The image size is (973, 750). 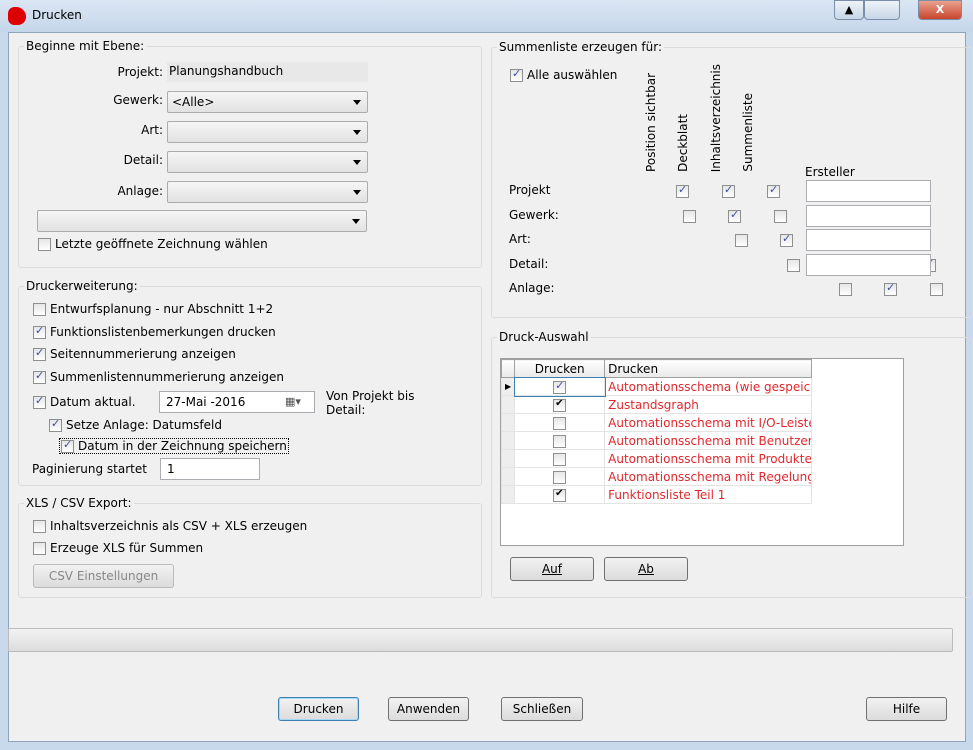 What do you see at coordinates (162, 309) in the screenshot?
I see `entwurf-label: Entwurfsplanung - nur Abschnitt 1+2` at bounding box center [162, 309].